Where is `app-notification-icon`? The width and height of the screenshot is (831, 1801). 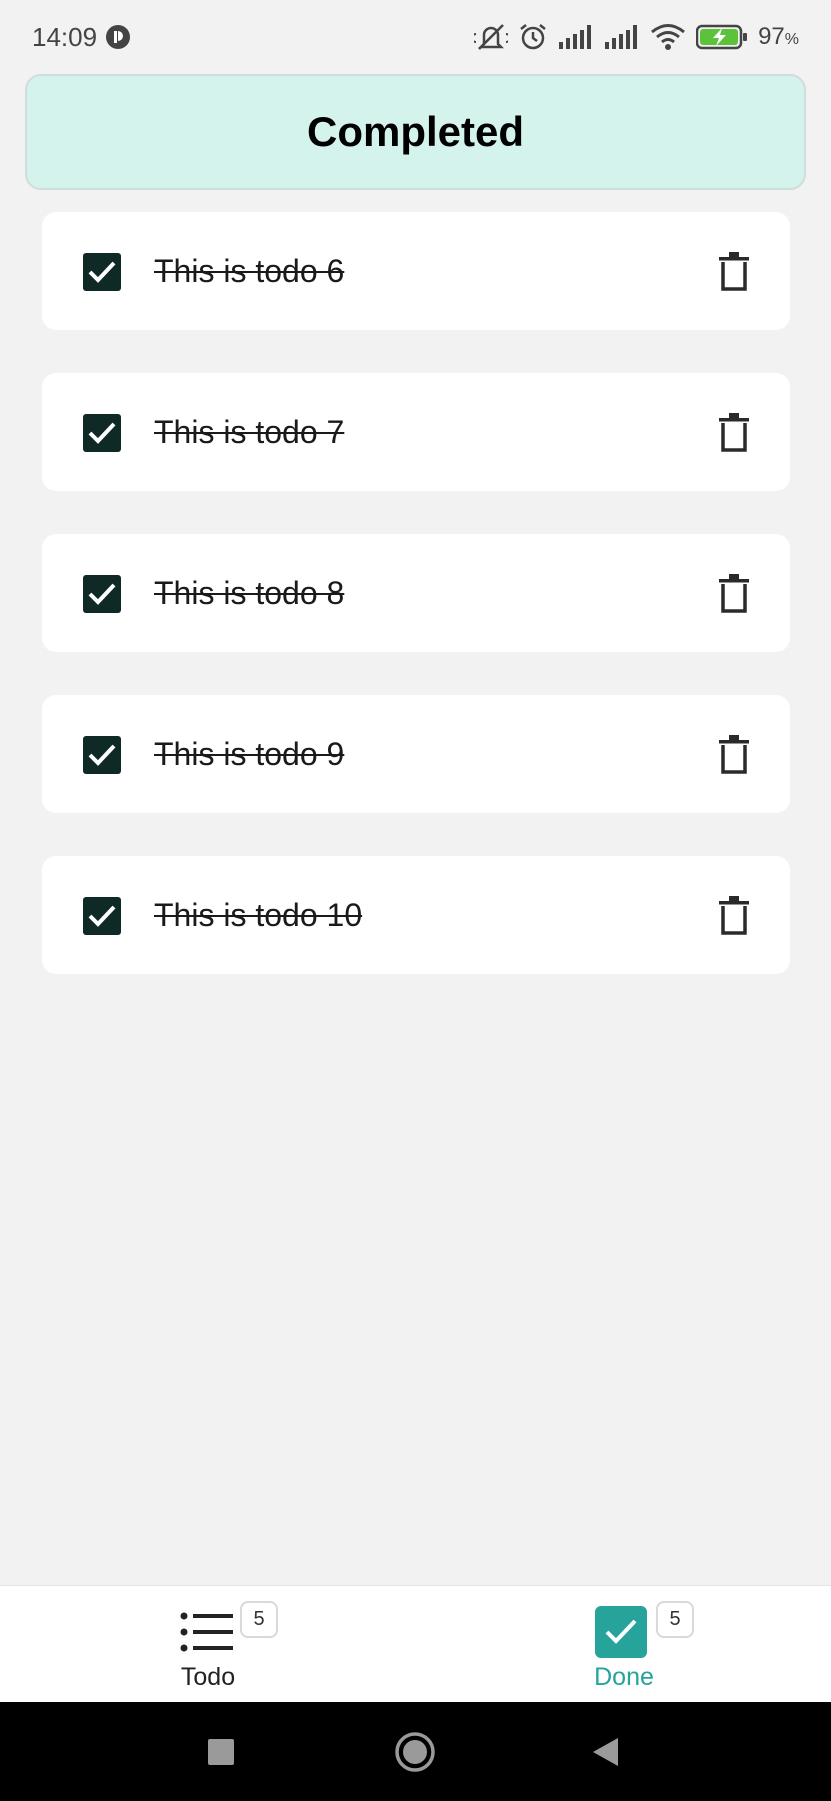 app-notification-icon is located at coordinates (118, 37).